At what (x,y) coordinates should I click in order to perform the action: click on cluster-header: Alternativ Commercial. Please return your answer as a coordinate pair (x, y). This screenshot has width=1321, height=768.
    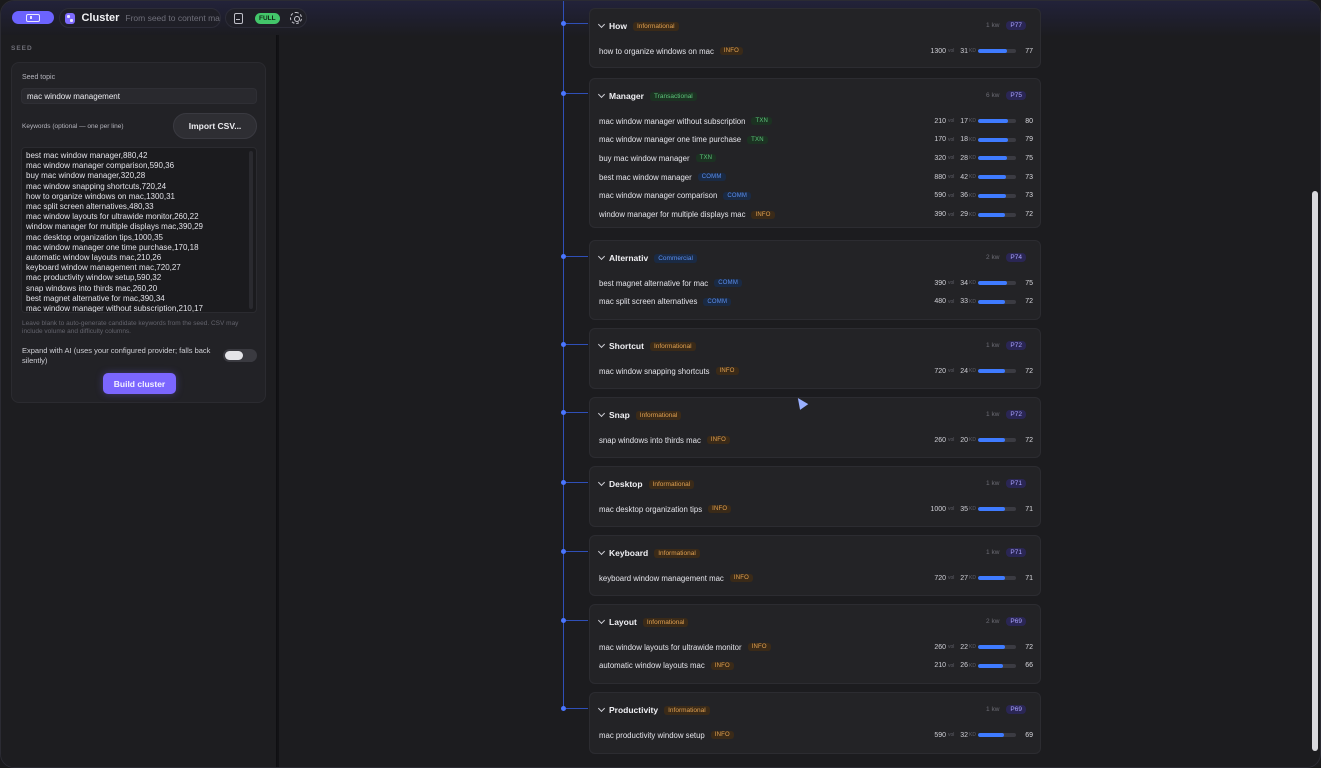
    Looking at the image, I should click on (647, 257).